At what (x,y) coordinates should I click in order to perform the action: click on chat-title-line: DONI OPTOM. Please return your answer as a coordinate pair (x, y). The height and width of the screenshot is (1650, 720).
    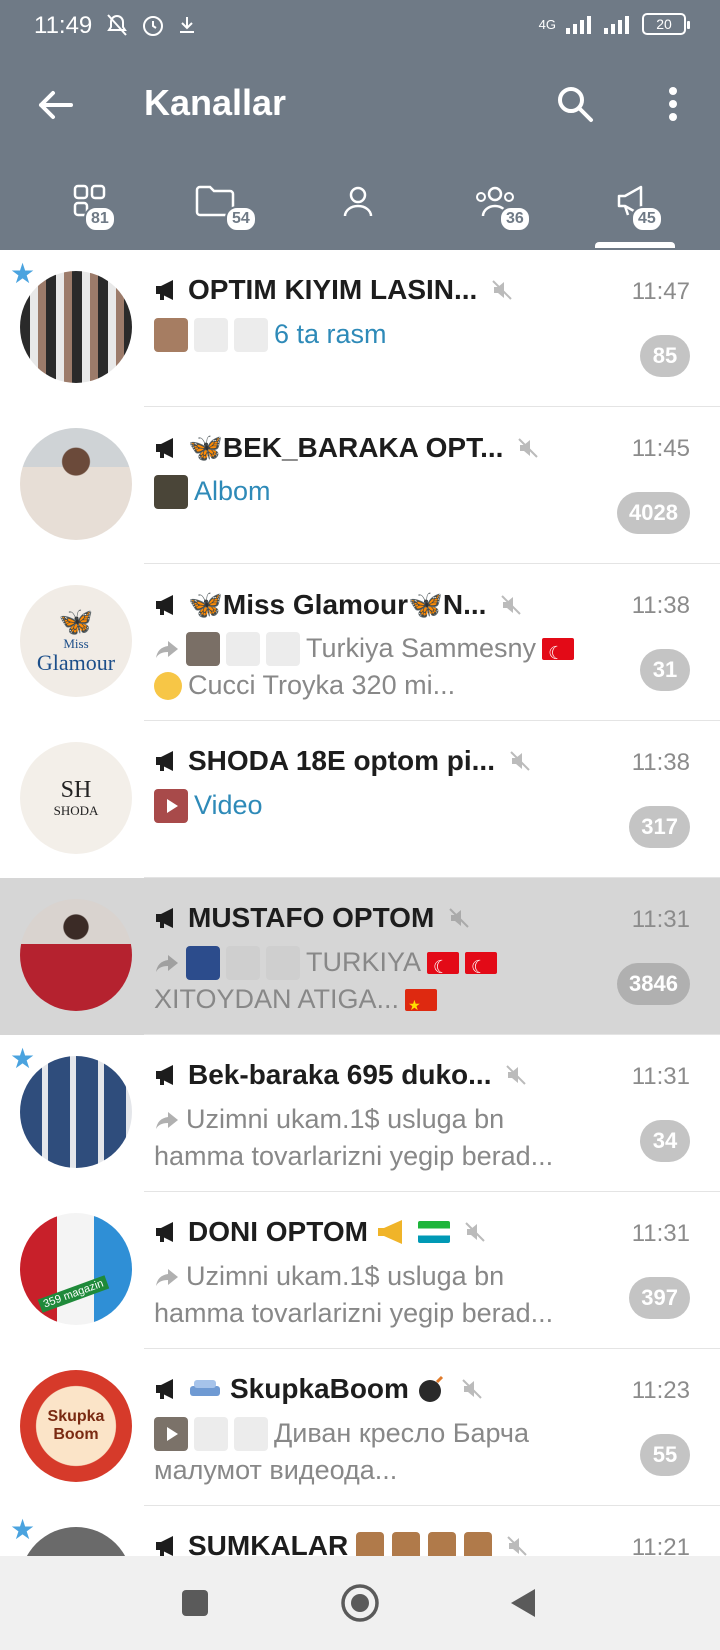
    Looking at the image, I should click on (320, 1232).